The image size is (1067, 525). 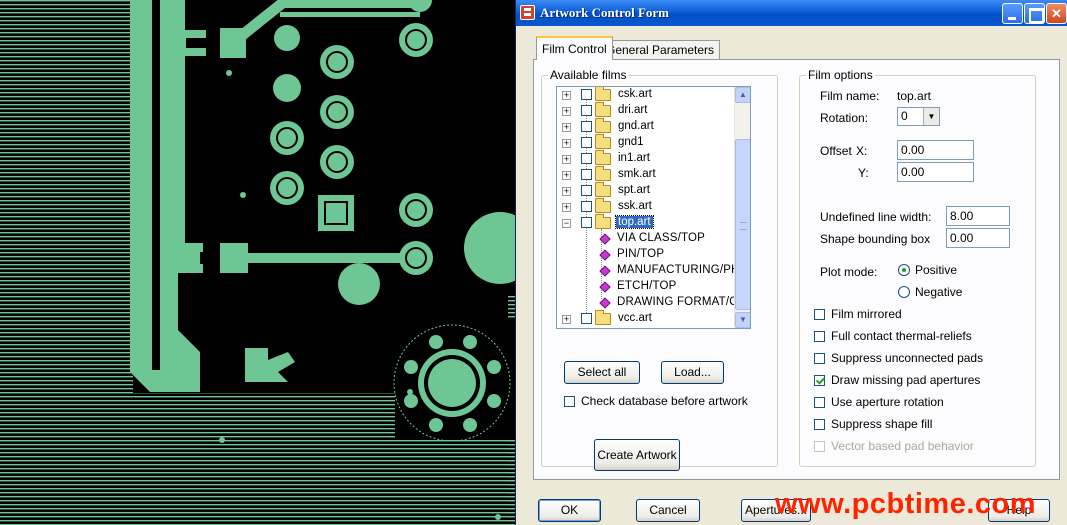 I want to click on film-item-vcc: + vcc.art, so click(x=646, y=318).